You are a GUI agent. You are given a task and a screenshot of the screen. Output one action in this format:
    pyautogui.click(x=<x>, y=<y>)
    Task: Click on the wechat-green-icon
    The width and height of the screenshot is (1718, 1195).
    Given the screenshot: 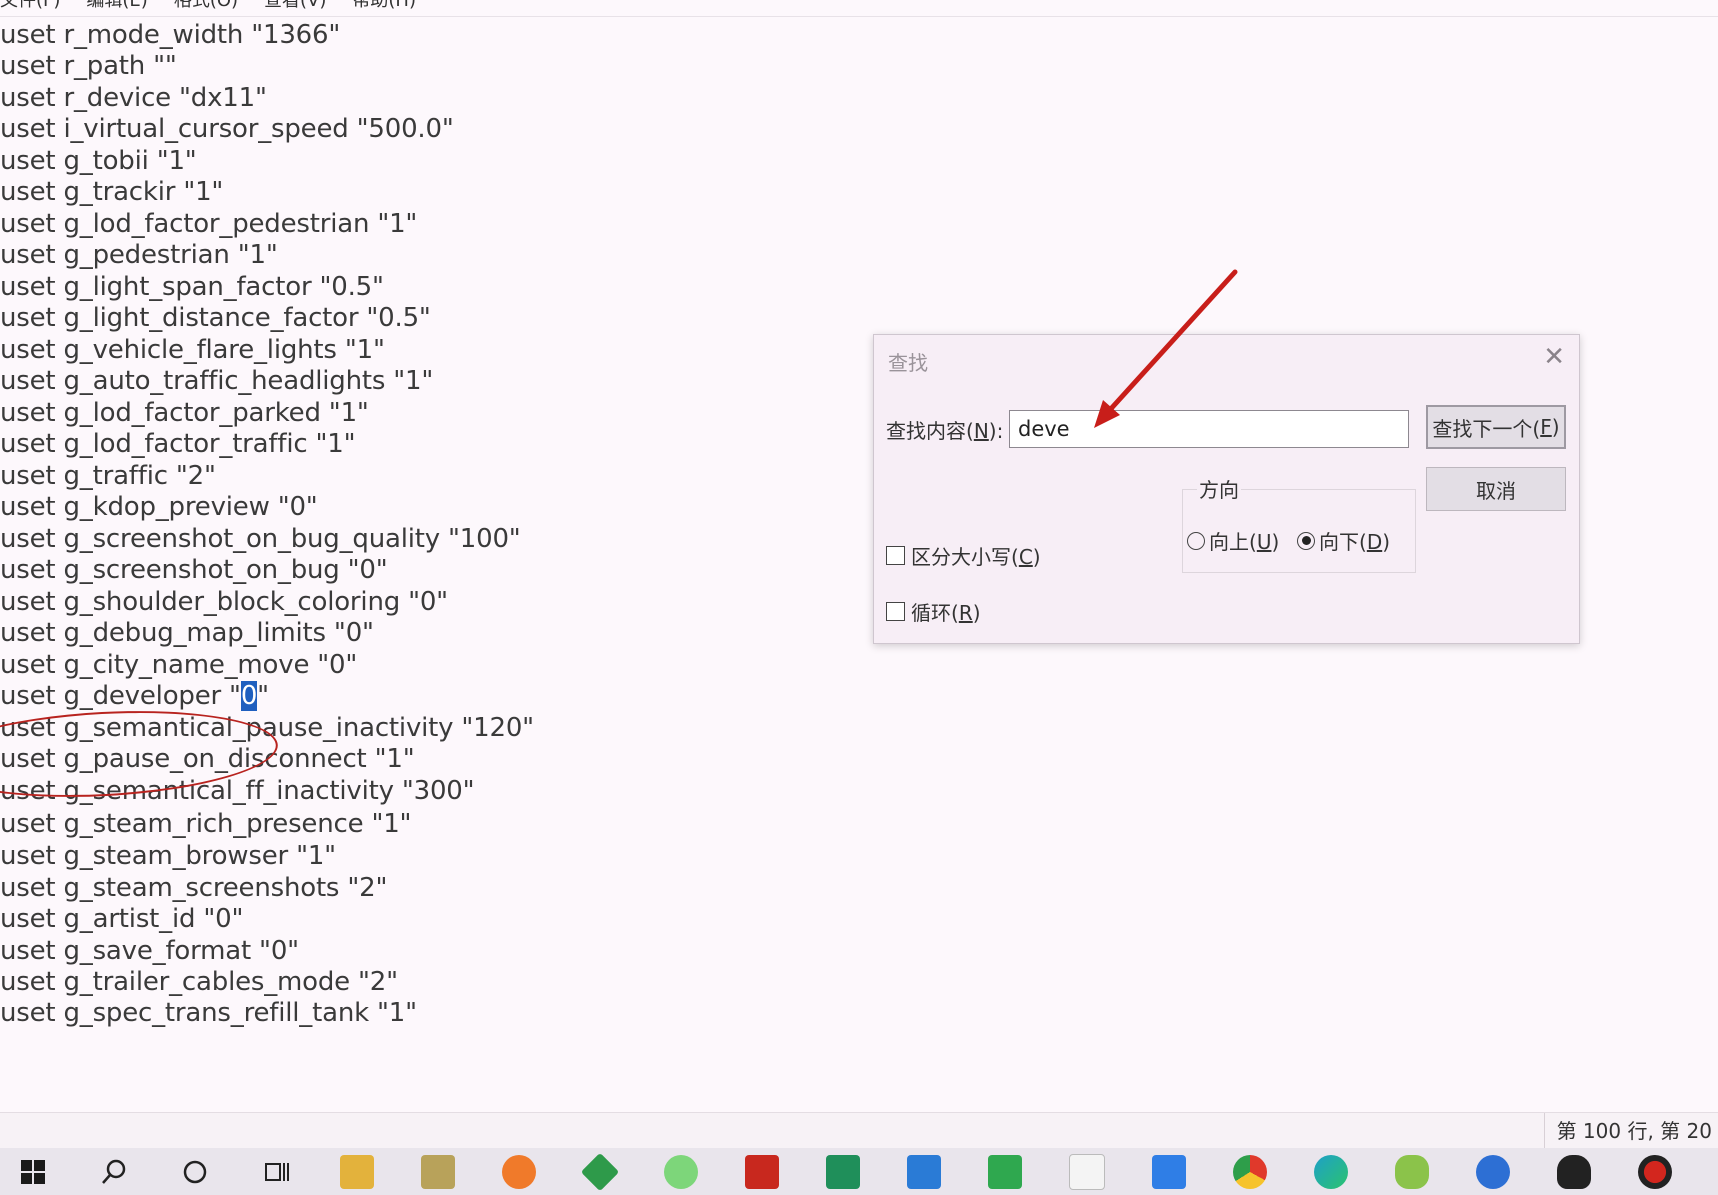 What is the action you would take?
    pyautogui.click(x=681, y=1171)
    